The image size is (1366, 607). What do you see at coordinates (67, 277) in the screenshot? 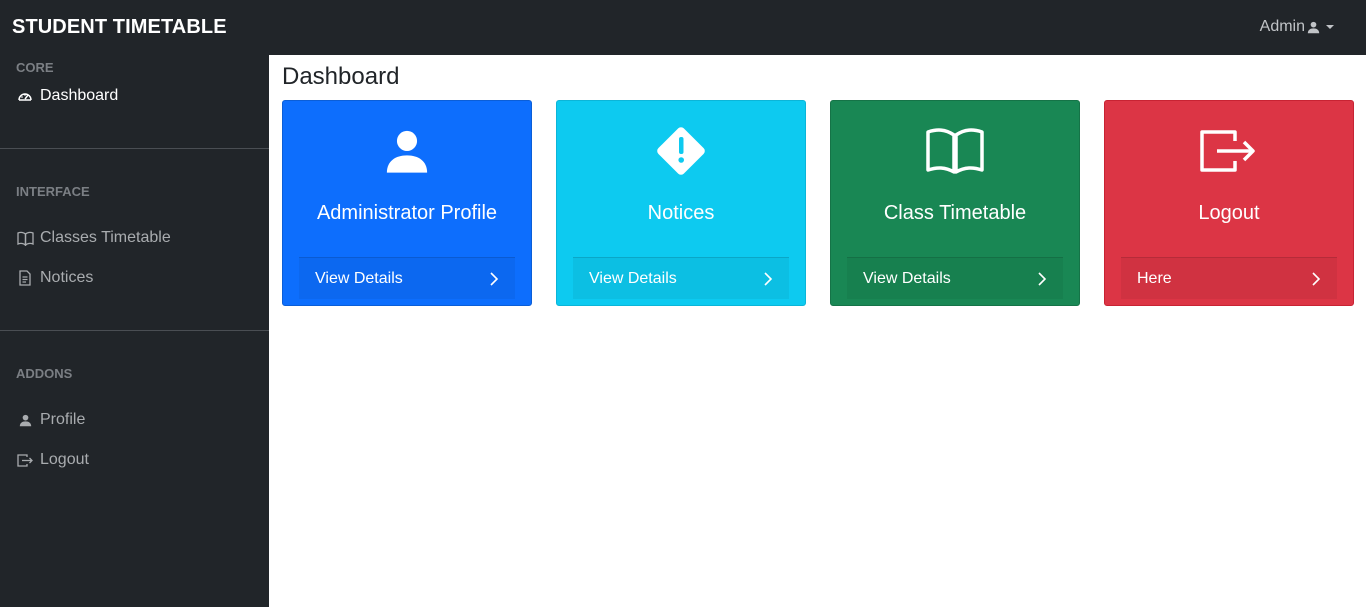
I see `sidebar-item-label: Notices` at bounding box center [67, 277].